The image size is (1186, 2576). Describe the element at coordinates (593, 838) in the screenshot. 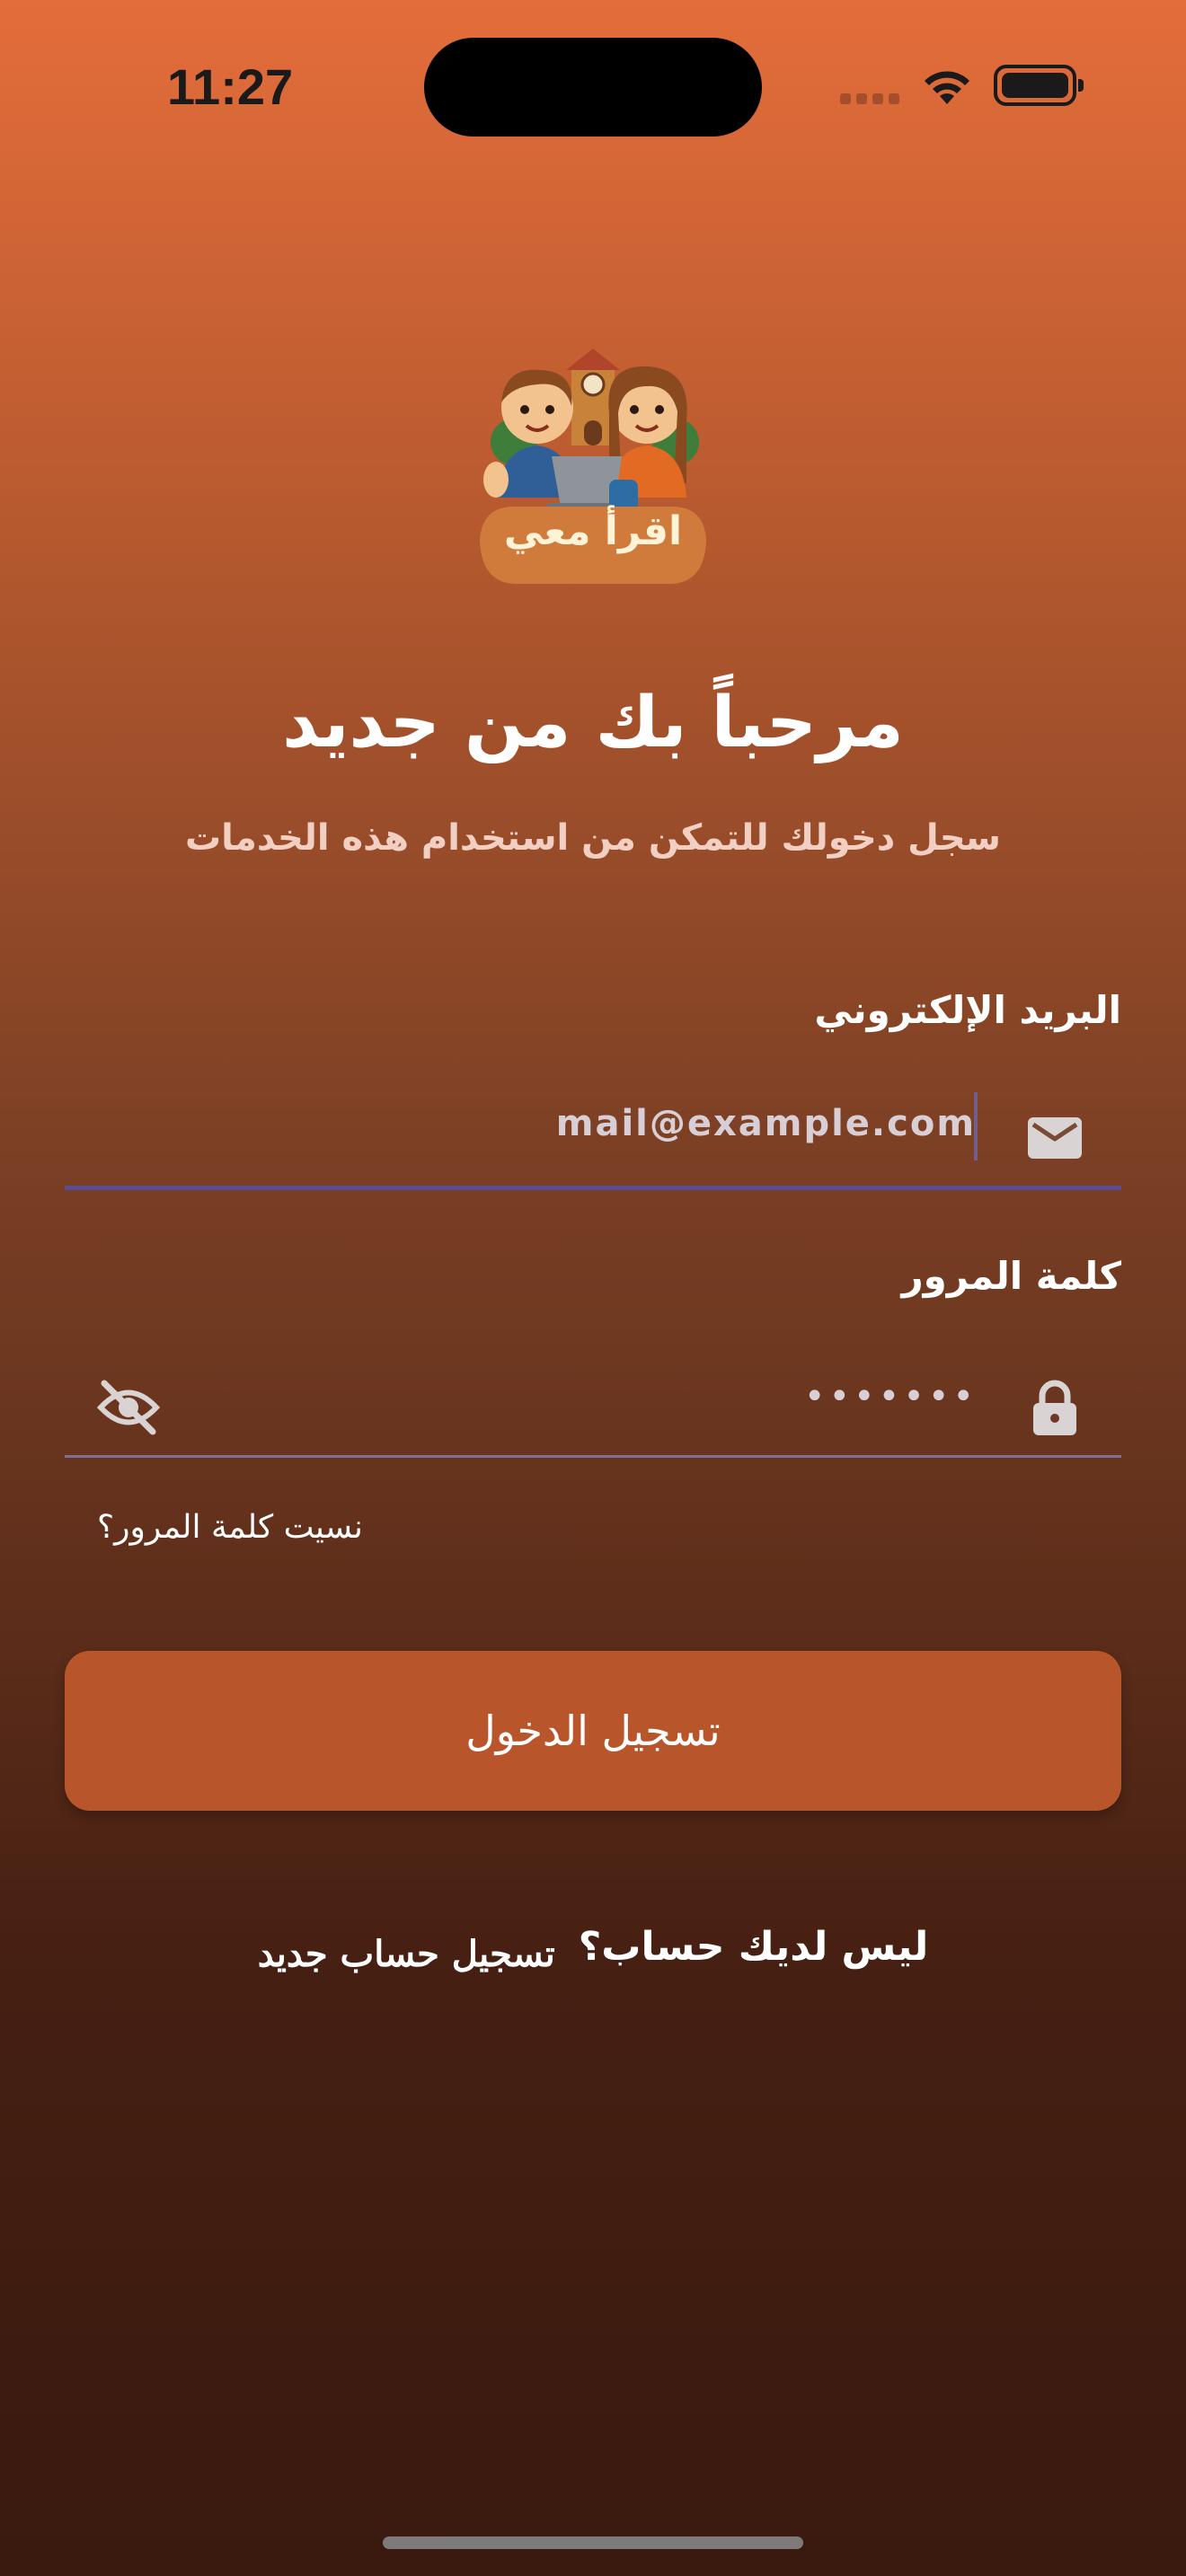

I see `page-subtitle: سجل دخولك للتمكن من استخدام هذه الخدمات` at that location.